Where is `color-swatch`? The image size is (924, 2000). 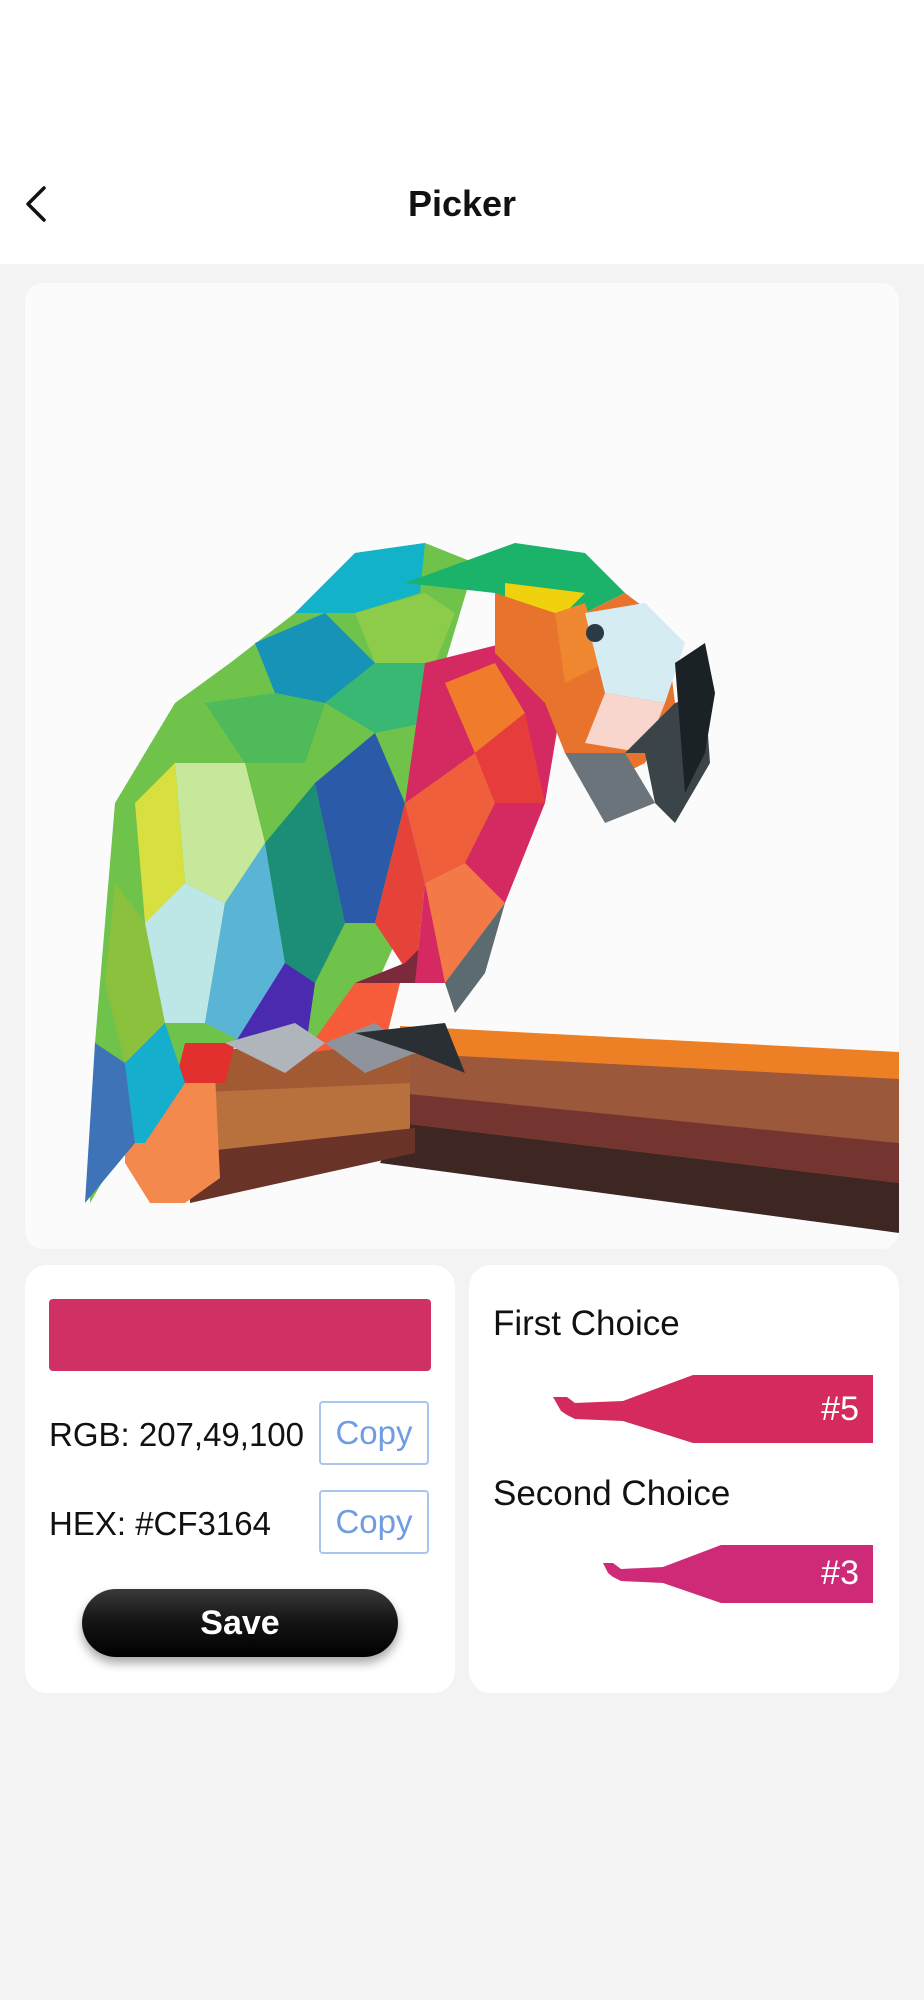 color-swatch is located at coordinates (240, 1335).